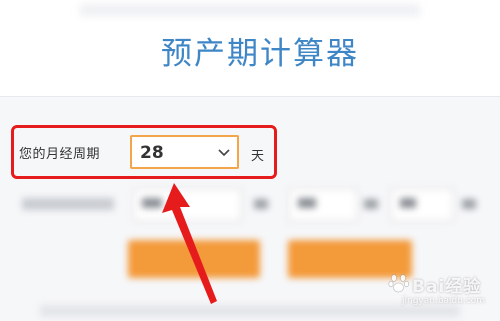  Describe the element at coordinates (307, 203) in the screenshot. I see `blurred-month-value` at that location.